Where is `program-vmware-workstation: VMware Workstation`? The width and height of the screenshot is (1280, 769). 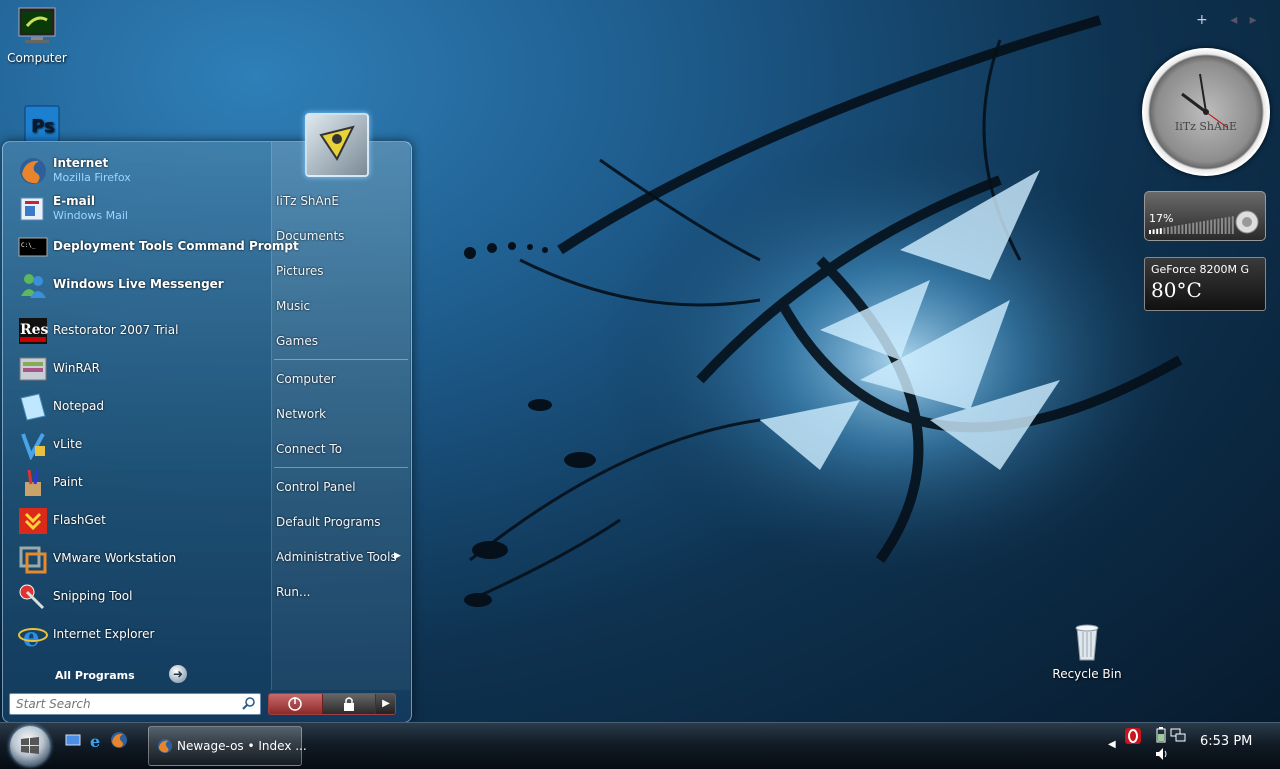 program-vmware-workstation: VMware Workstation is located at coordinates (141, 559).